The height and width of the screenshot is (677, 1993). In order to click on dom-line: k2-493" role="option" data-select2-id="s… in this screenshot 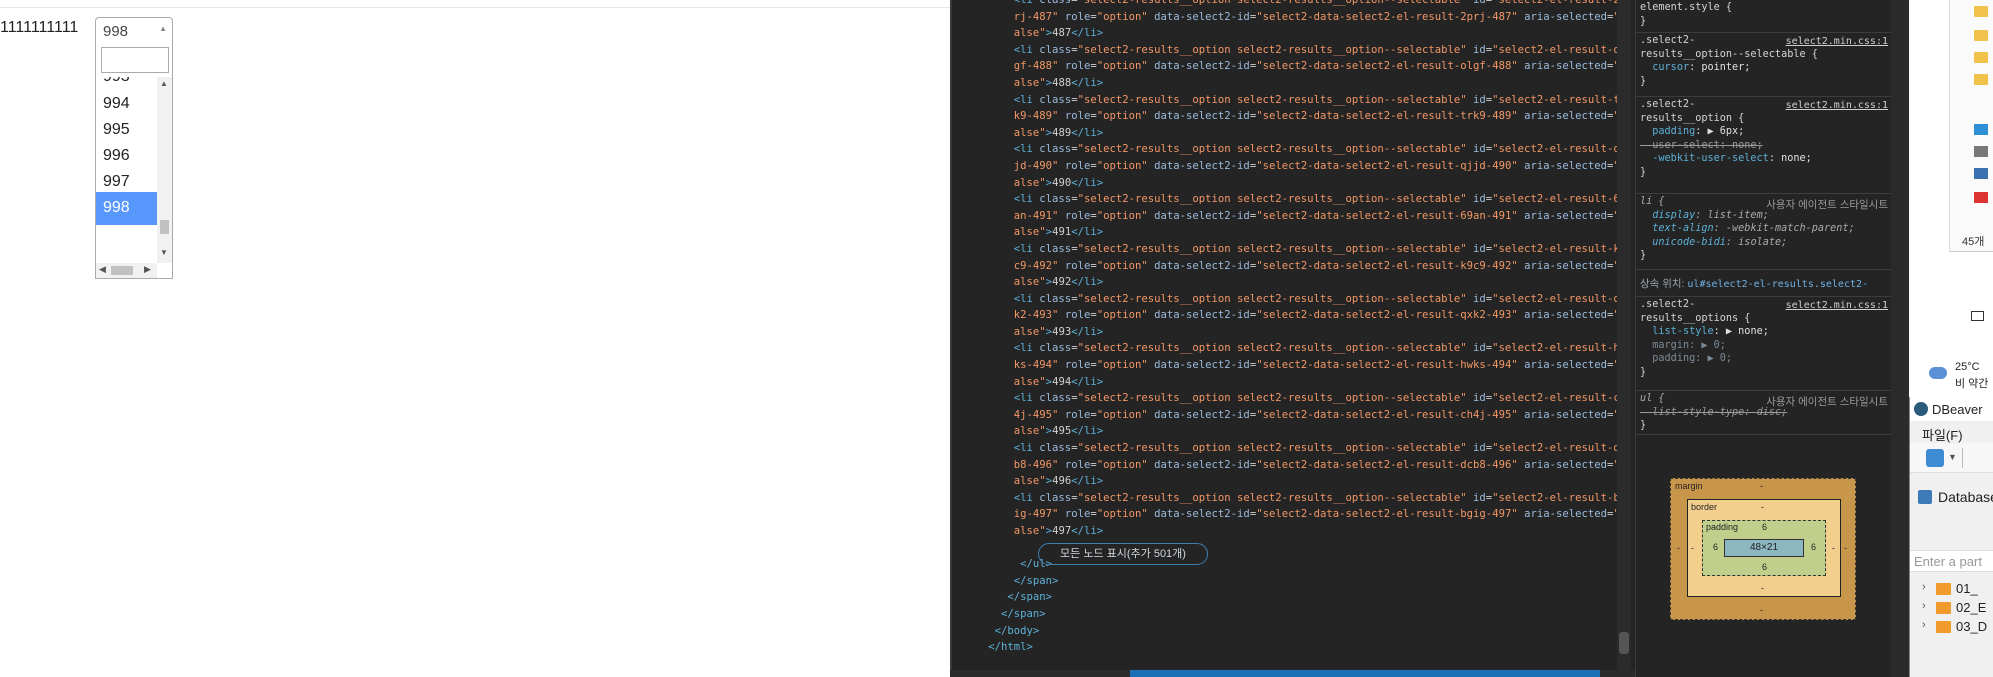, I will do `click(1288, 315)`.